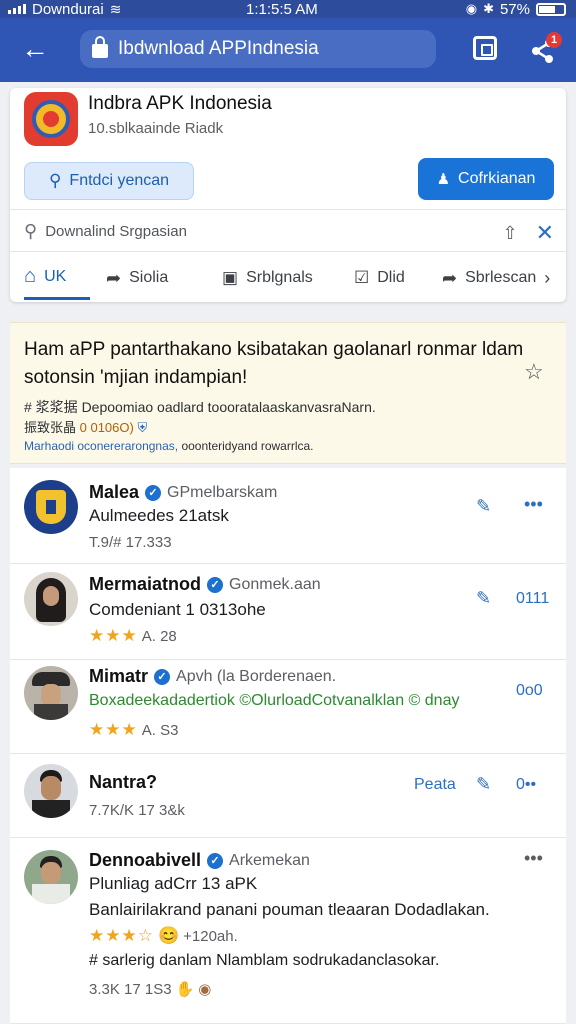 The height and width of the screenshot is (1024, 576). What do you see at coordinates (485, 48) in the screenshot?
I see `tabs-switcher-icon` at bounding box center [485, 48].